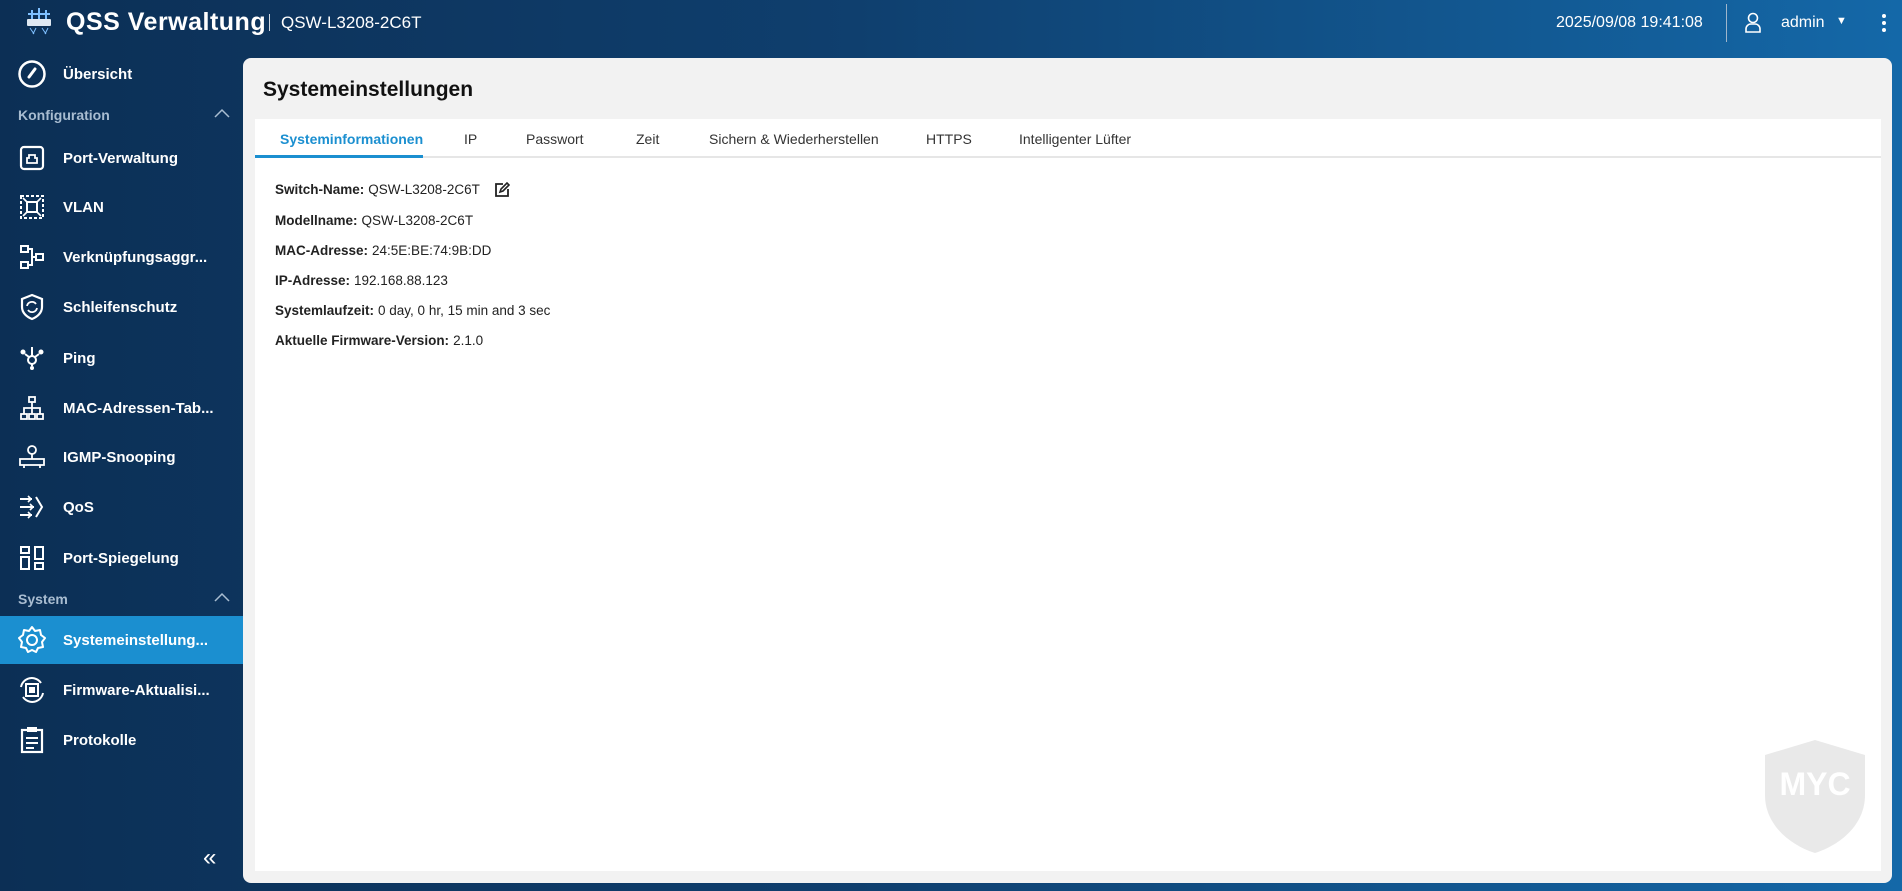  I want to click on info-model-name: Modellname: QSW-L3208-2C6T, so click(374, 220).